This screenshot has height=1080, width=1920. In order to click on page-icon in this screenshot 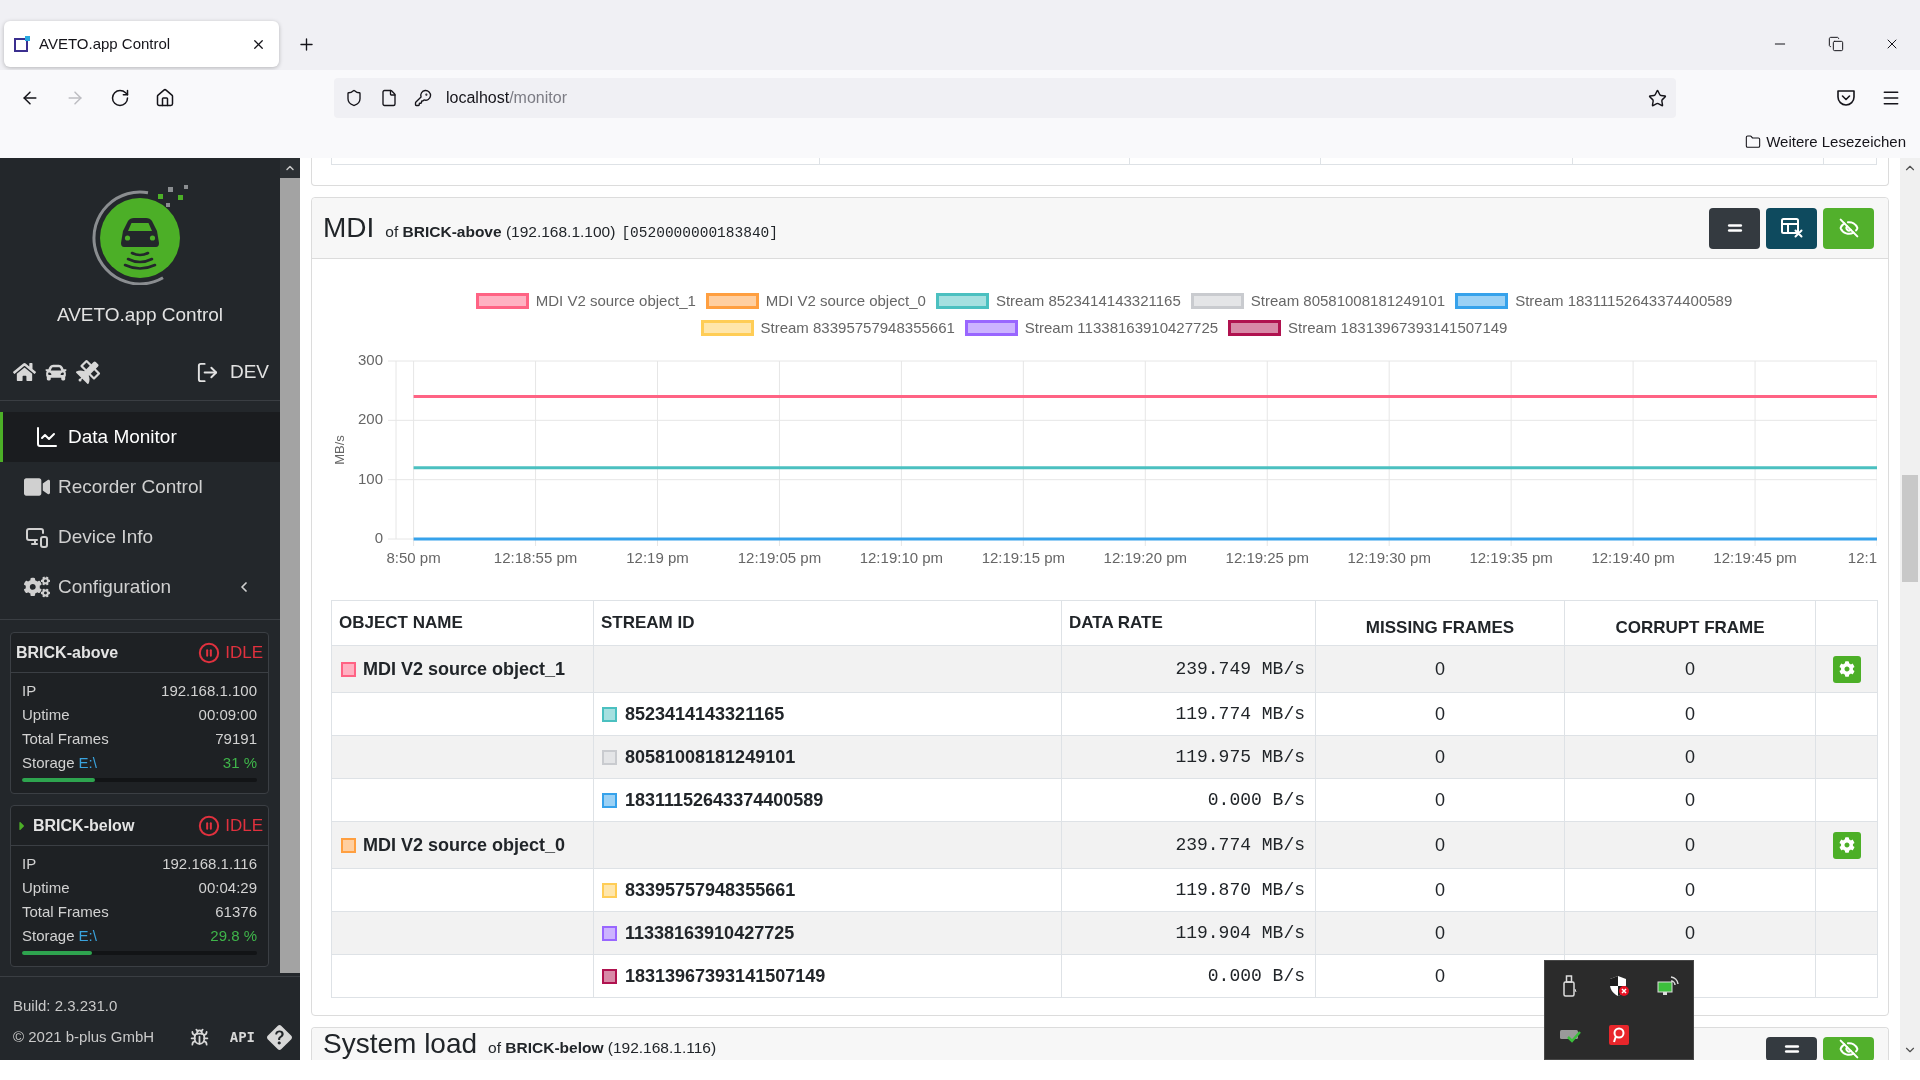, I will do `click(389, 98)`.